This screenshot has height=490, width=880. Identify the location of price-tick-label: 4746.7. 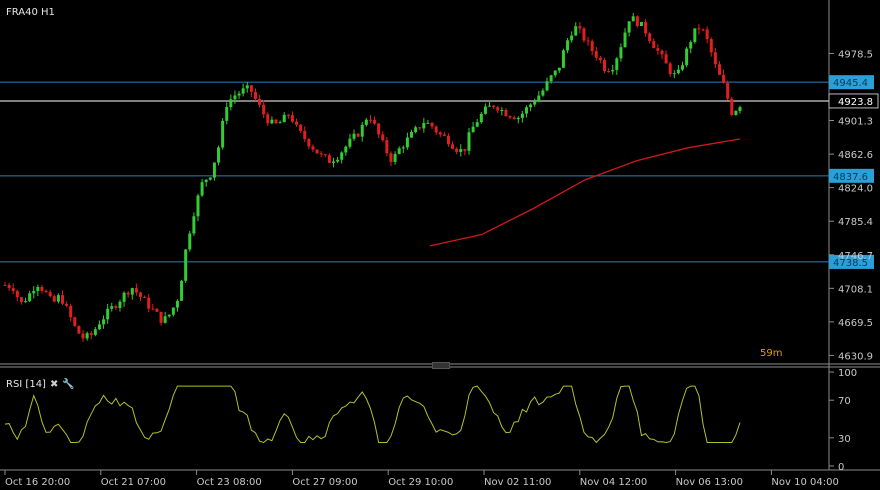
(855, 256).